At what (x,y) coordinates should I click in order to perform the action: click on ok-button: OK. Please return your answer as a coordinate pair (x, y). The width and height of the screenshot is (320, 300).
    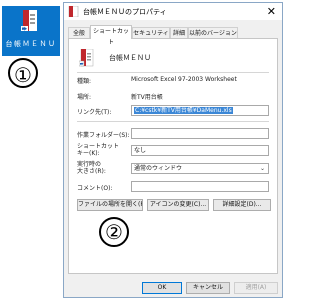
    Looking at the image, I should click on (162, 288).